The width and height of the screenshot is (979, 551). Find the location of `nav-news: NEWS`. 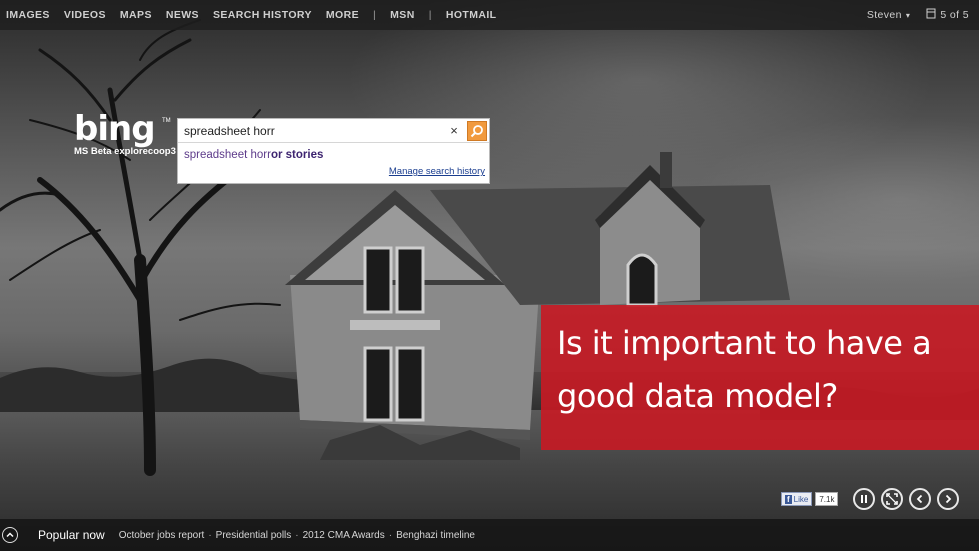

nav-news: NEWS is located at coordinates (182, 15).